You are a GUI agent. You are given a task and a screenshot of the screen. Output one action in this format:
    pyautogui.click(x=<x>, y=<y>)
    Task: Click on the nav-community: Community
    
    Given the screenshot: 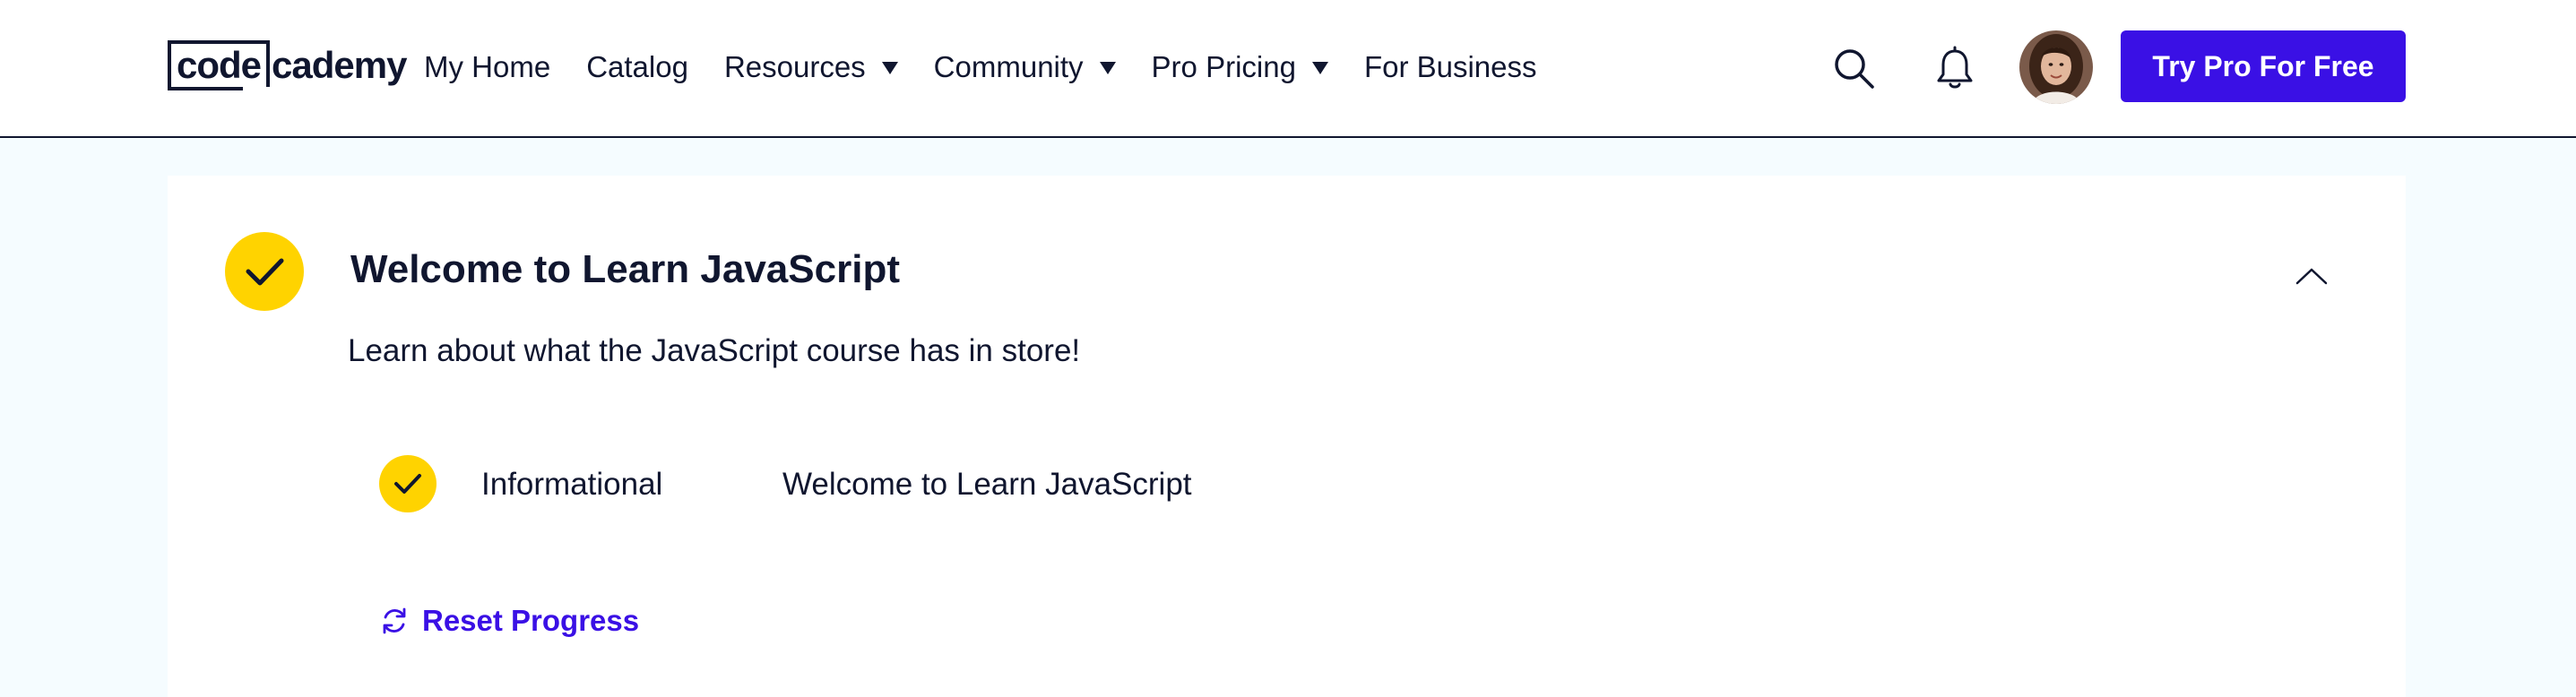 What is the action you would take?
    pyautogui.click(x=1025, y=67)
    